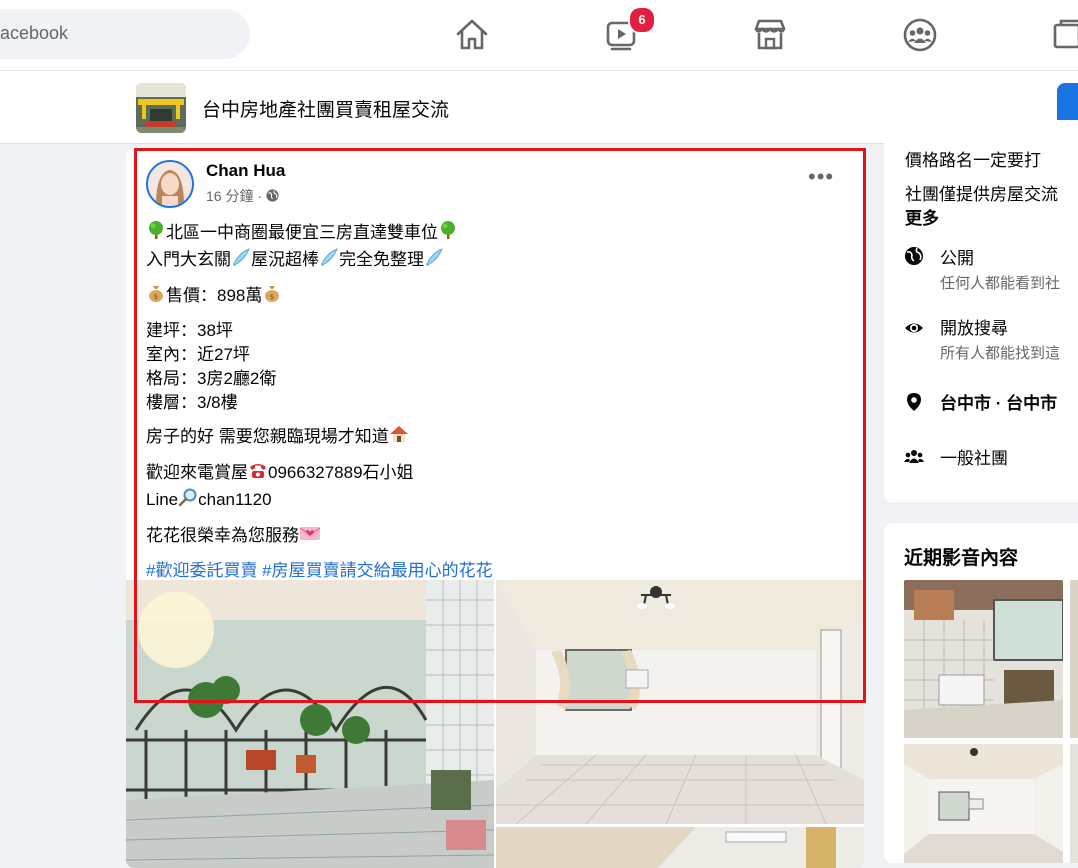  I want to click on about-text-2: 社團僅提供房屋交流, so click(981, 194).